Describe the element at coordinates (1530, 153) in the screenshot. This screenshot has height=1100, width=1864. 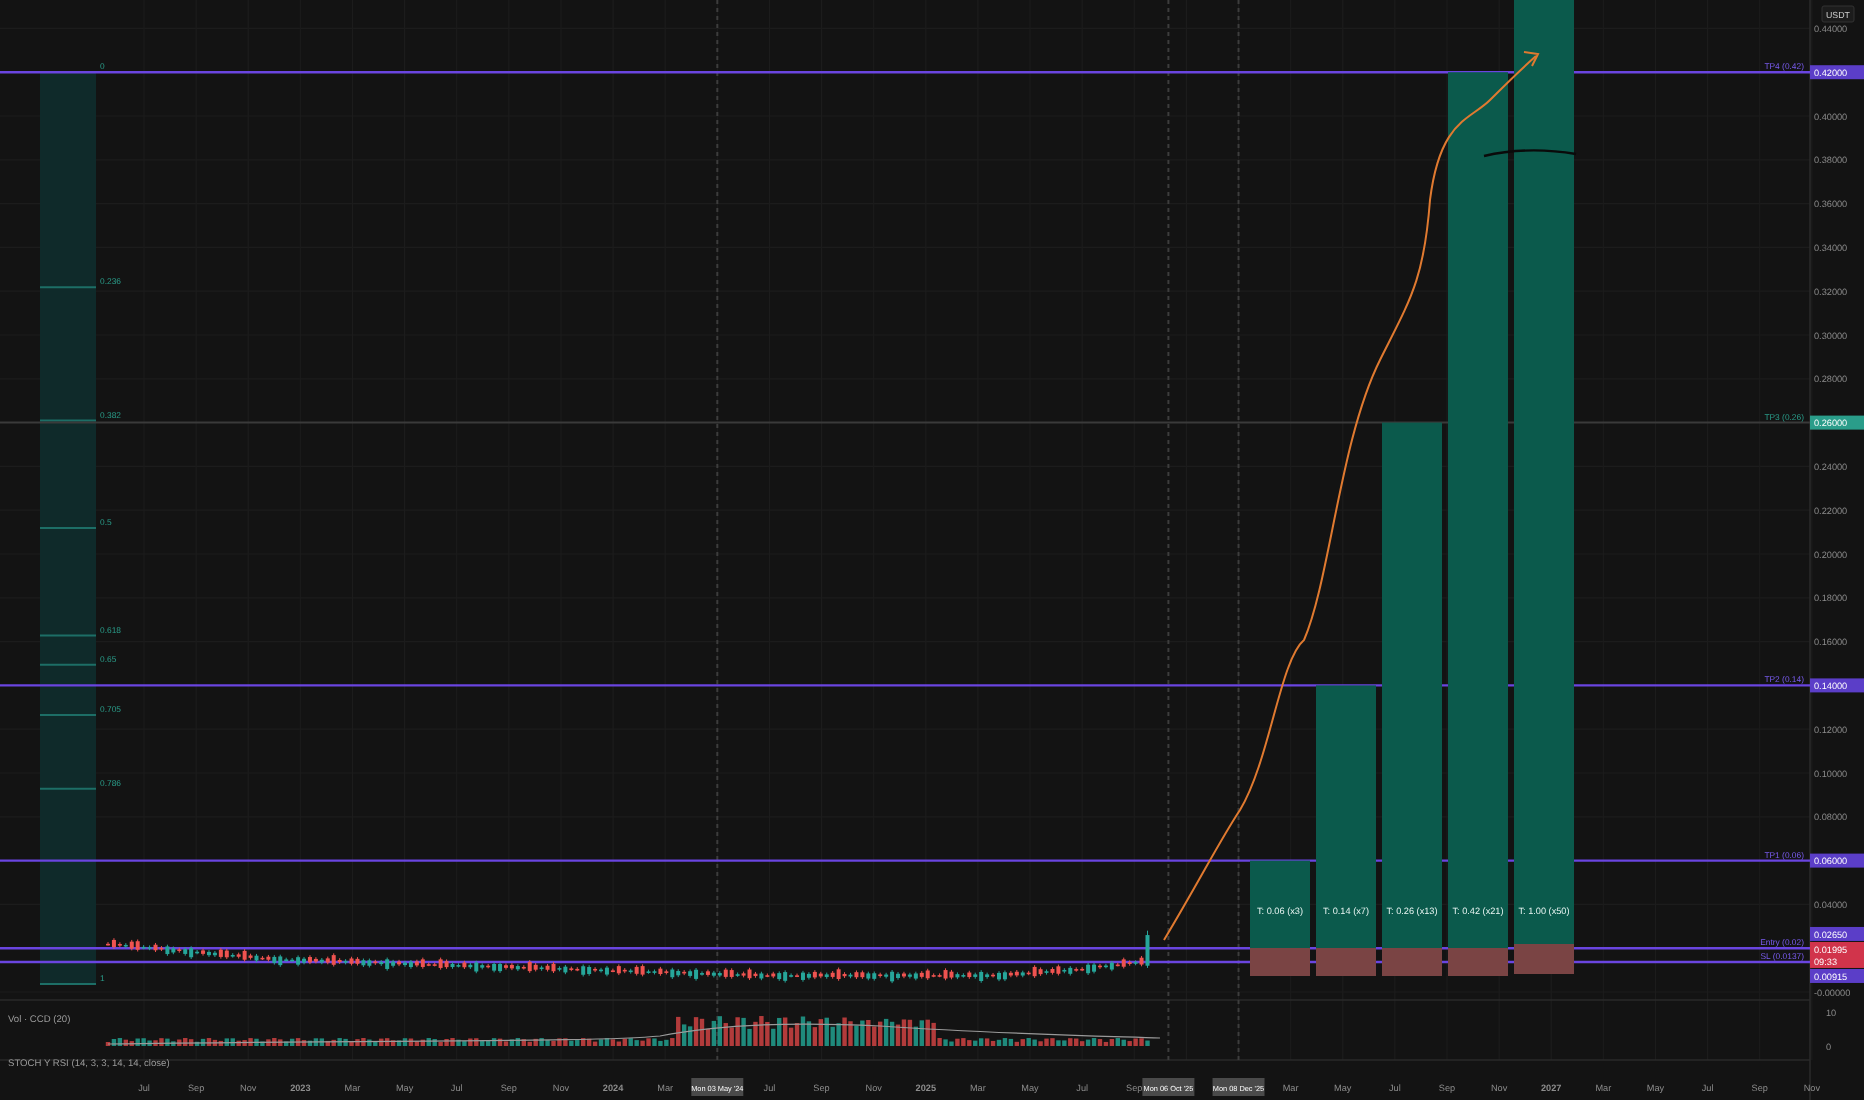
I see `trend-line` at that location.